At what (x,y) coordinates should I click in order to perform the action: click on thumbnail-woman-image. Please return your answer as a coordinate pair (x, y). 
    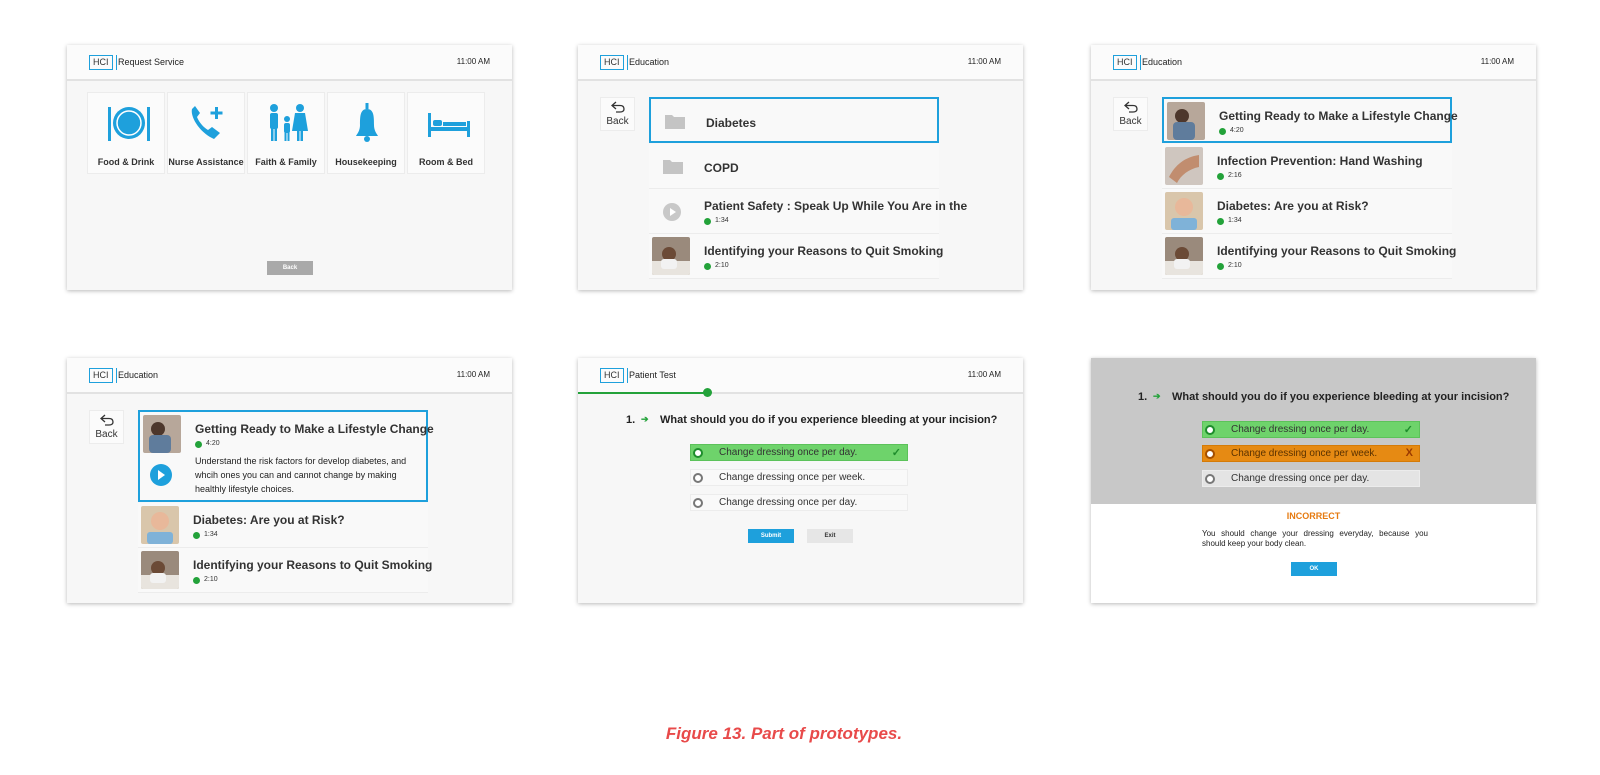
    Looking at the image, I should click on (162, 434).